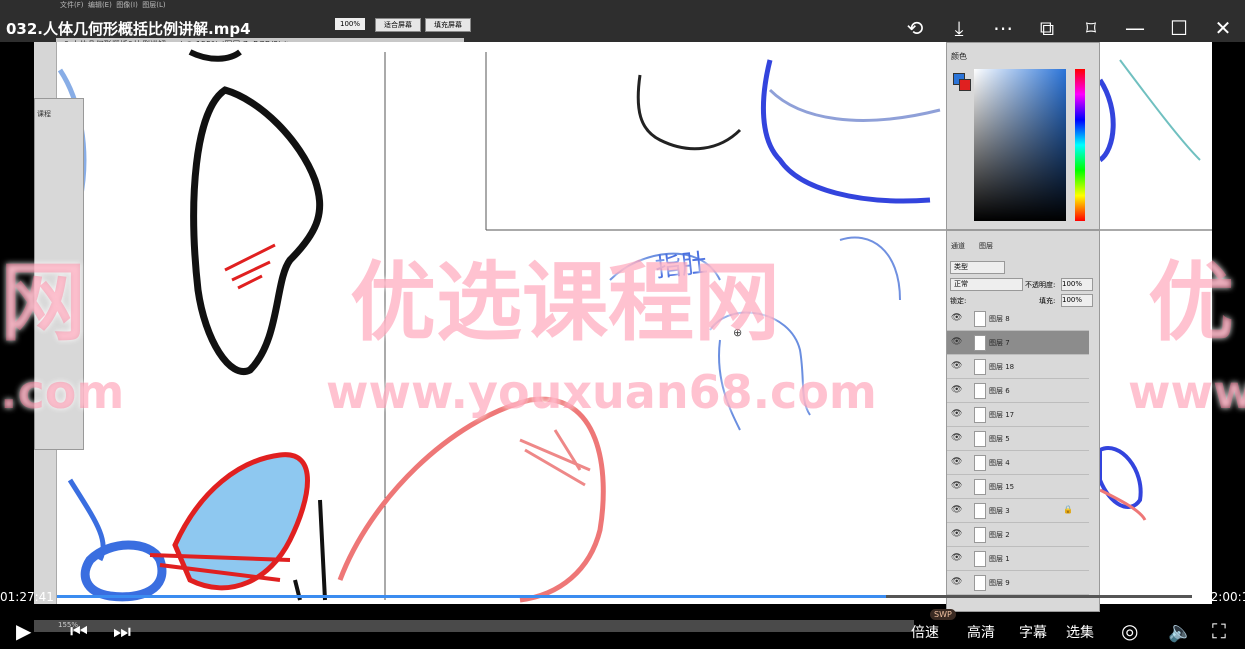 The width and height of the screenshot is (1245, 649). I want to click on layer-row: 👁 图层 2, so click(1018, 535).